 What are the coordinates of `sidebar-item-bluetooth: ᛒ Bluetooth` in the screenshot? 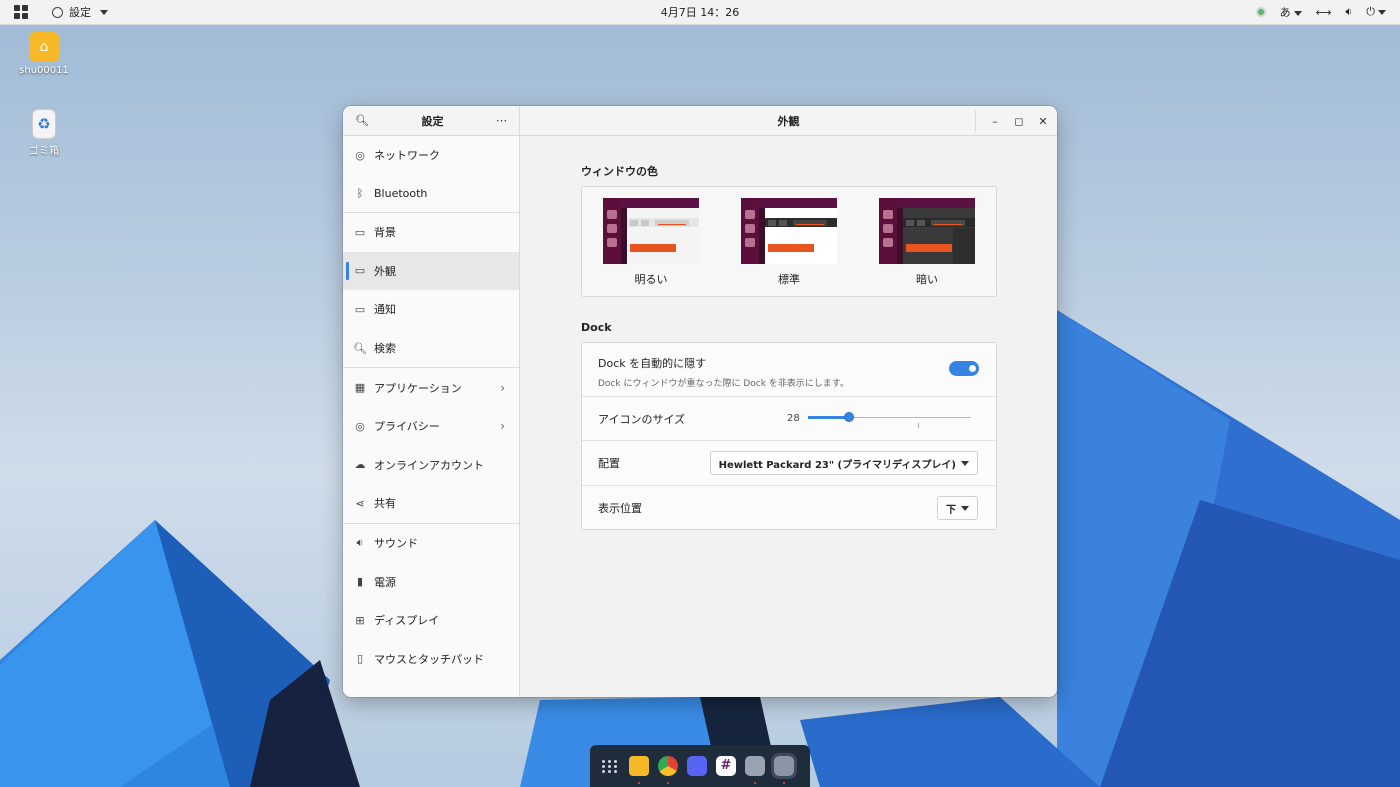 It's located at (431, 193).